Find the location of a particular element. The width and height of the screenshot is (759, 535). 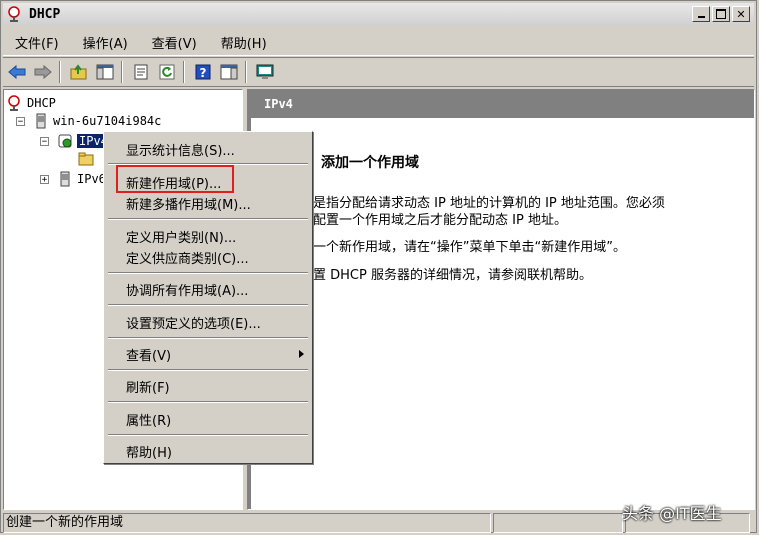

back-button is located at coordinates (17, 72).